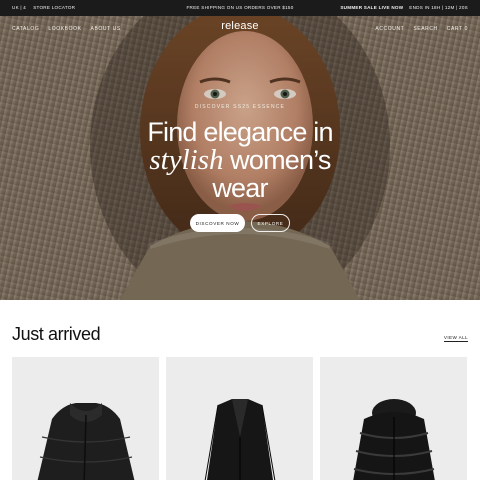 The height and width of the screenshot is (480, 480). What do you see at coordinates (394, 439) in the screenshot?
I see `hooded-puffer-jacket-image` at bounding box center [394, 439].